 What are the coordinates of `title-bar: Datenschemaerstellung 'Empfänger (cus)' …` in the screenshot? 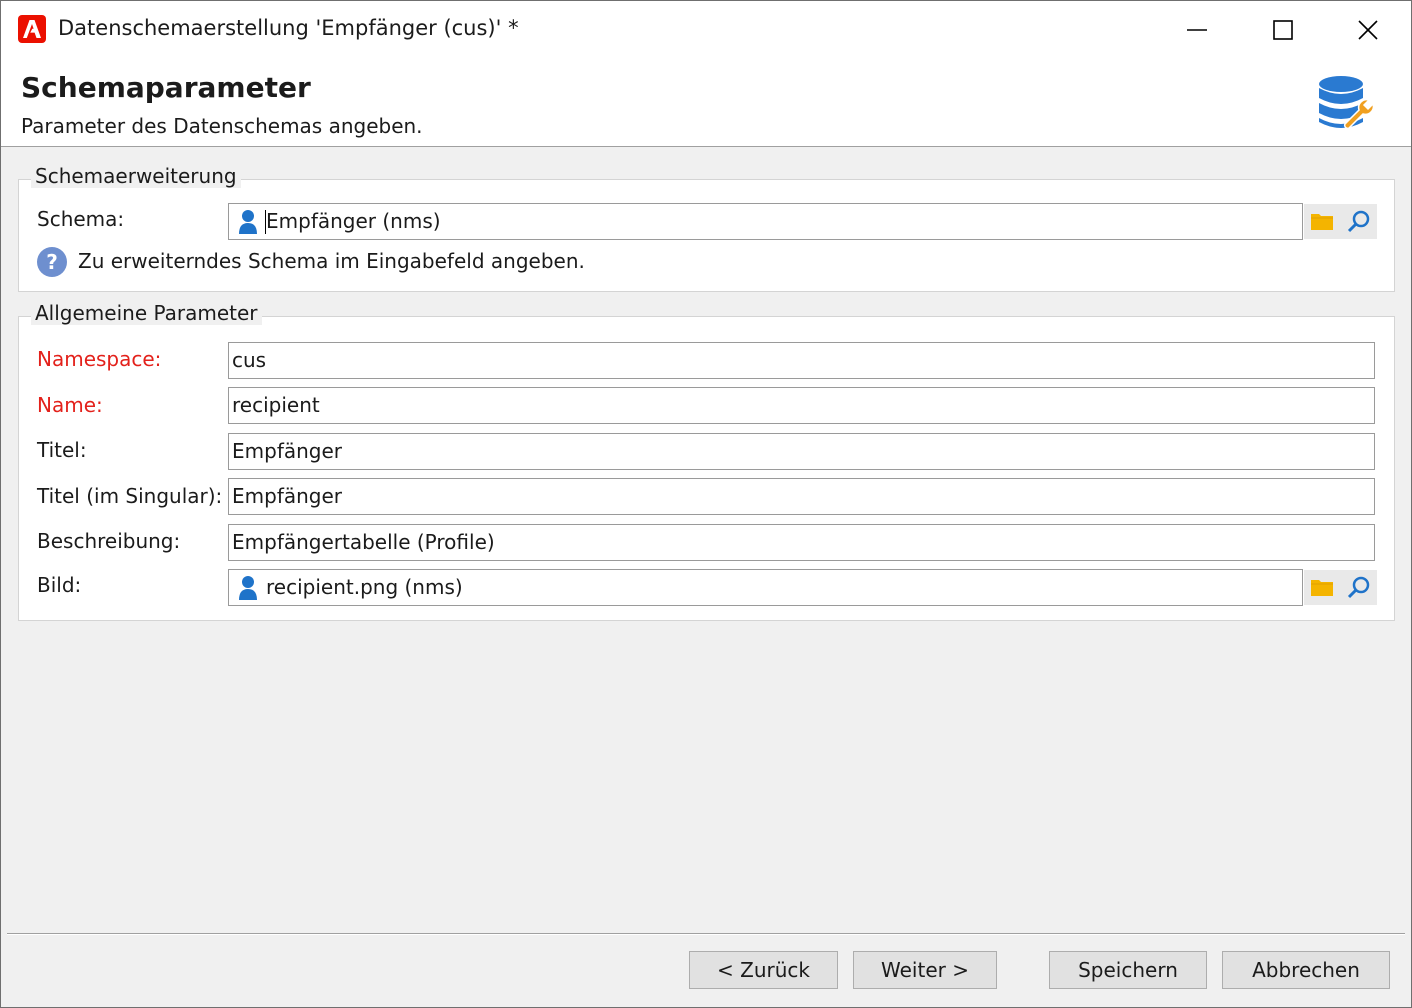 It's located at (706, 29).